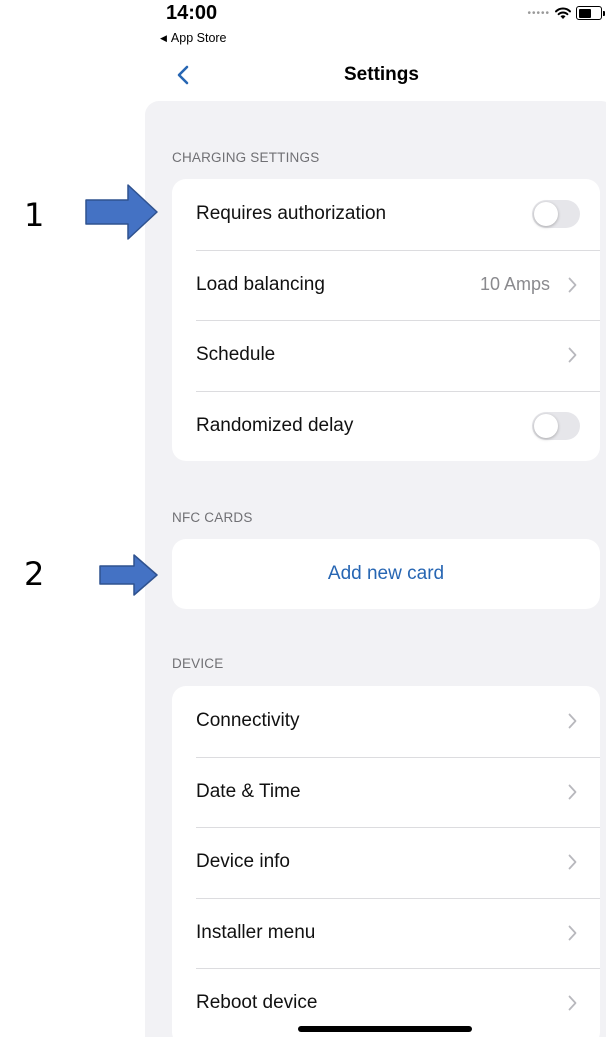 The width and height of the screenshot is (606, 1037). I want to click on row-schedule: Schedule, so click(386, 355).